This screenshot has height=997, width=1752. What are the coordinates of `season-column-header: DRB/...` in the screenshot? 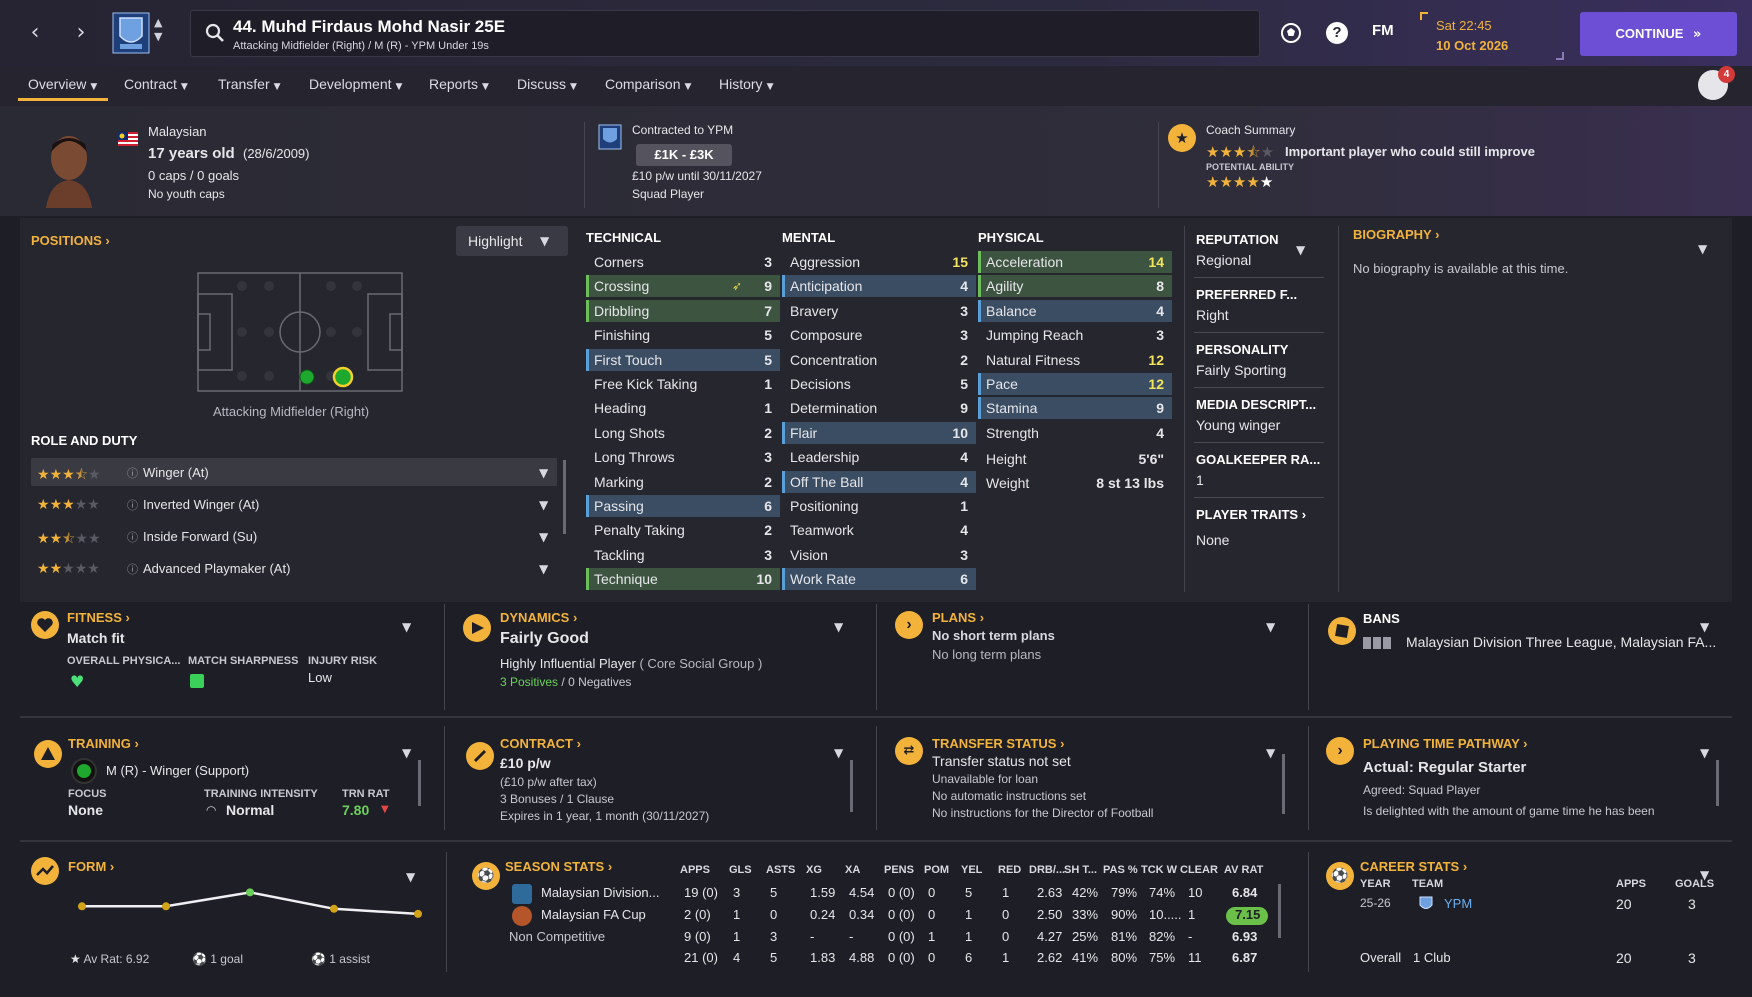 It's located at (1047, 870).